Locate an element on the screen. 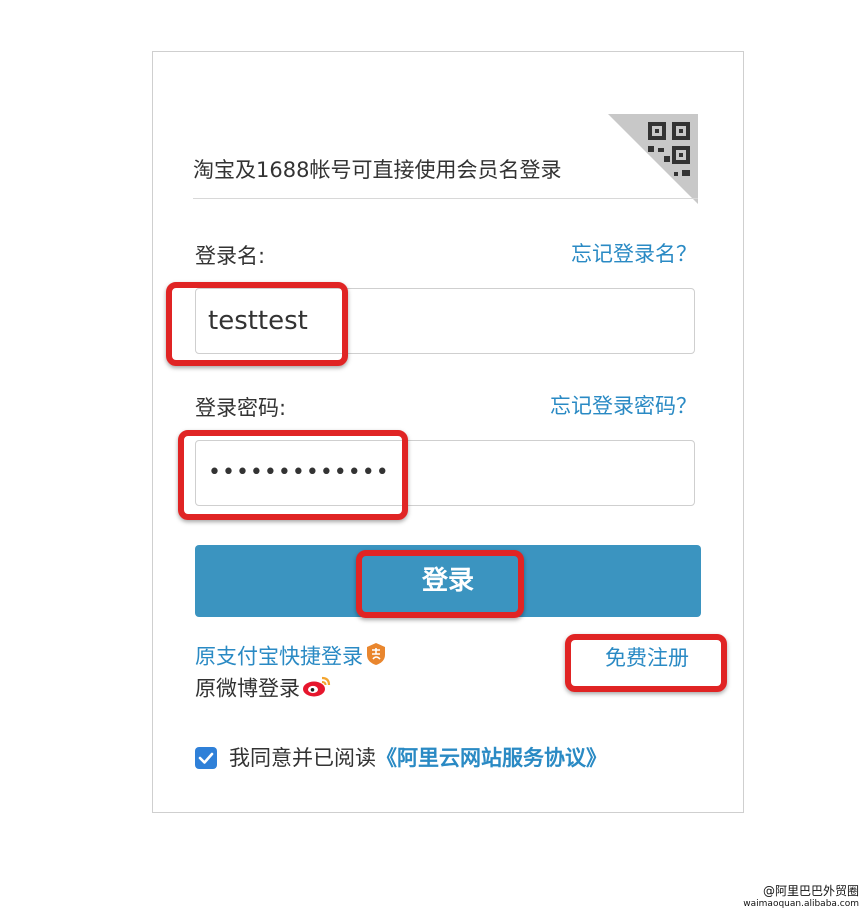  alipay-login-link: 原支付宝快捷登录 is located at coordinates (291, 657).